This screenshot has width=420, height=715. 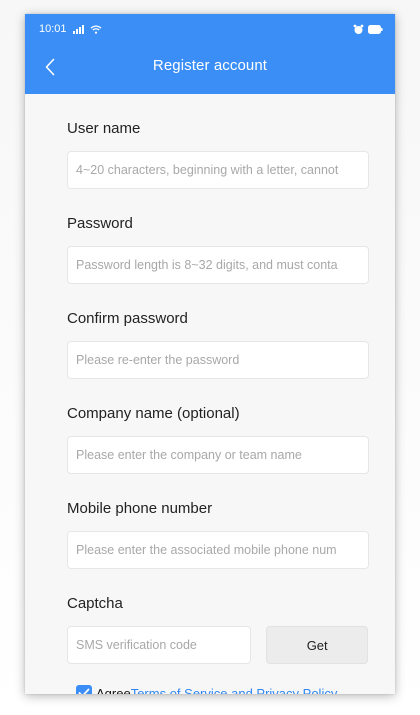 I want to click on alarm-icon, so click(x=358, y=29).